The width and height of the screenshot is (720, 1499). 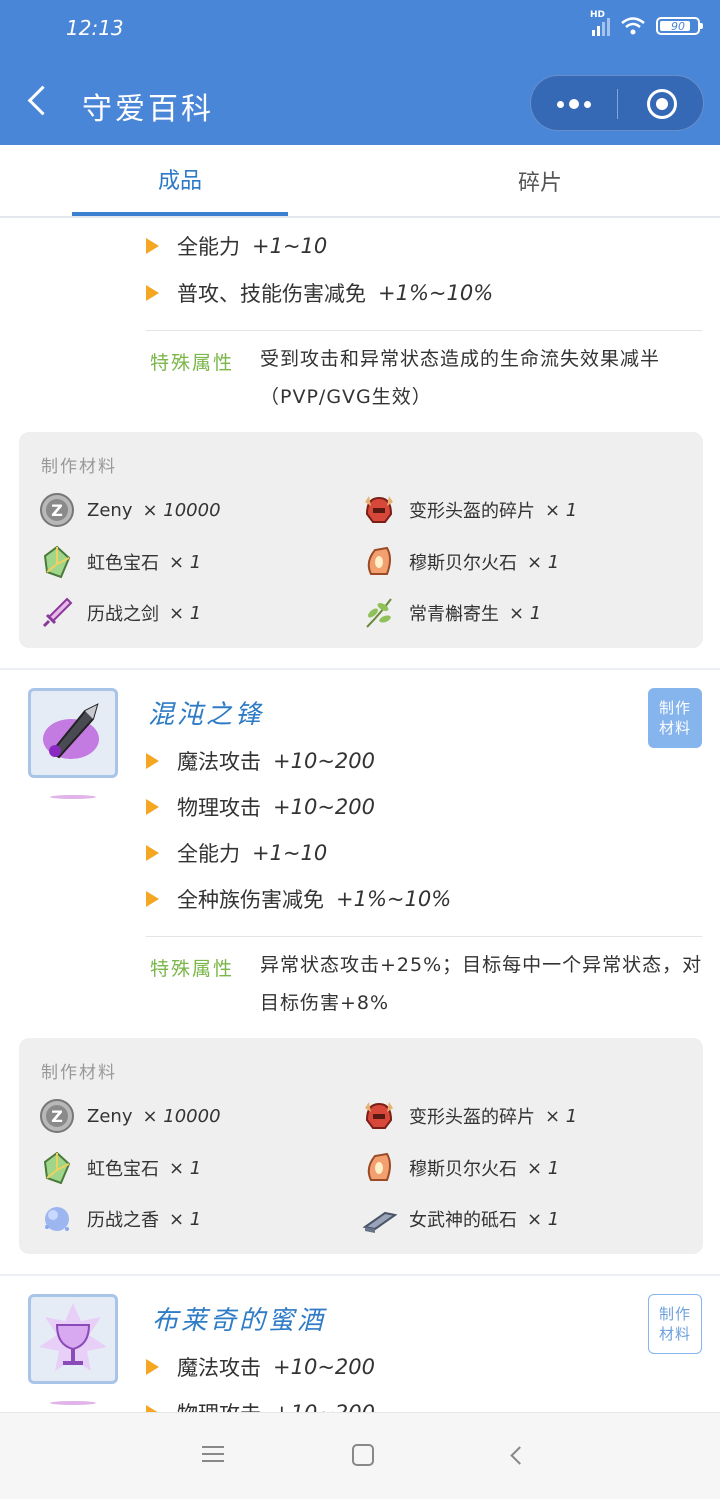 What do you see at coordinates (57, 510) in the screenshot?
I see `svg-text: Z` at bounding box center [57, 510].